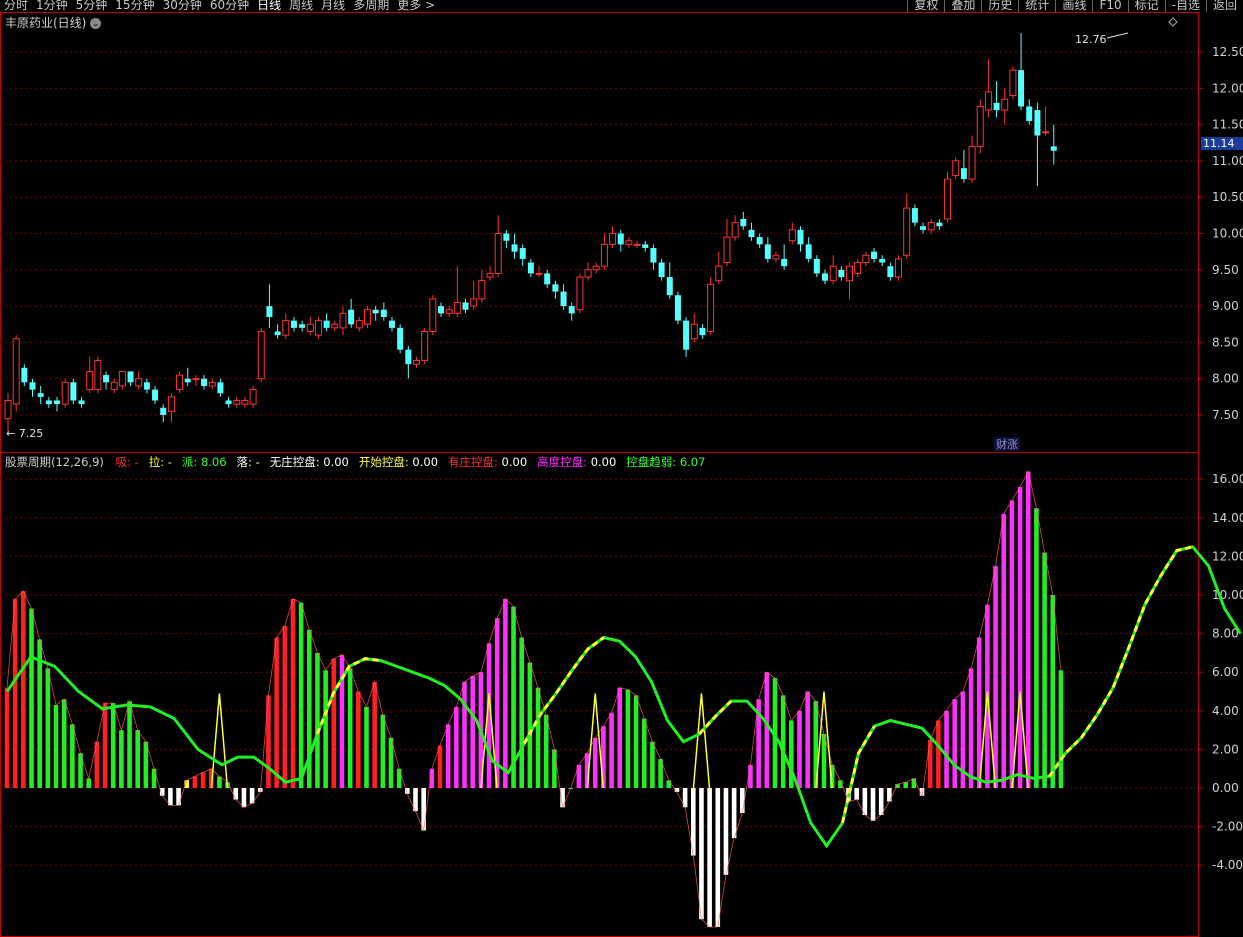 The width and height of the screenshot is (1243, 937). I want to click on stock-title: 丰原药业(日线) ⌄, so click(53, 22).